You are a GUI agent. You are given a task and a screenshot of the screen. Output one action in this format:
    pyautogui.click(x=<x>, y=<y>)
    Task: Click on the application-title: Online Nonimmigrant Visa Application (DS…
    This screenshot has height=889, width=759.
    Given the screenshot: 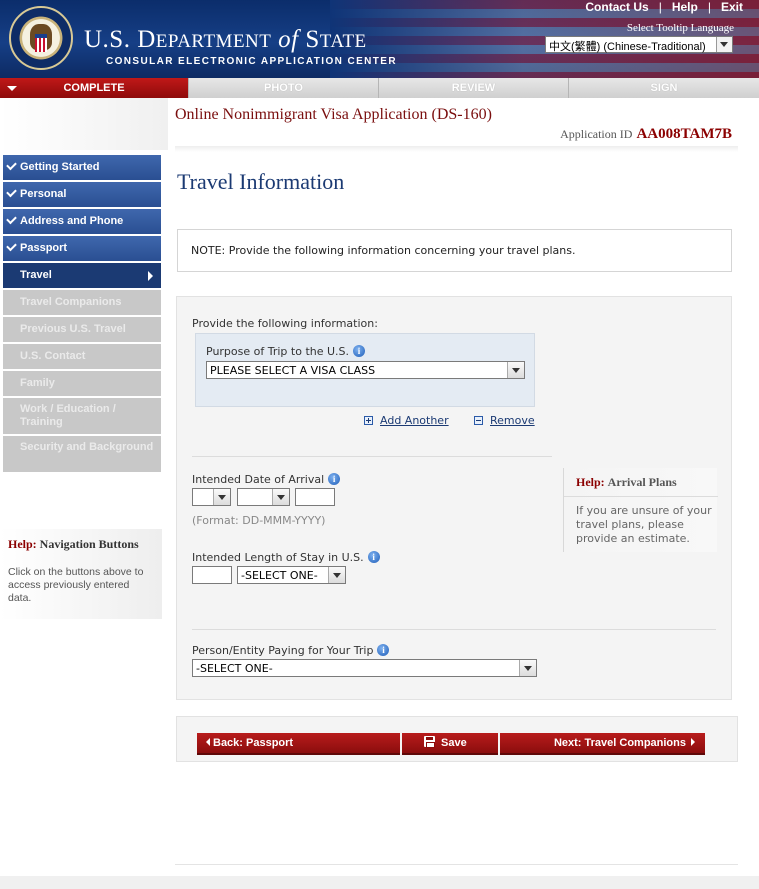 What is the action you would take?
    pyautogui.click(x=333, y=114)
    